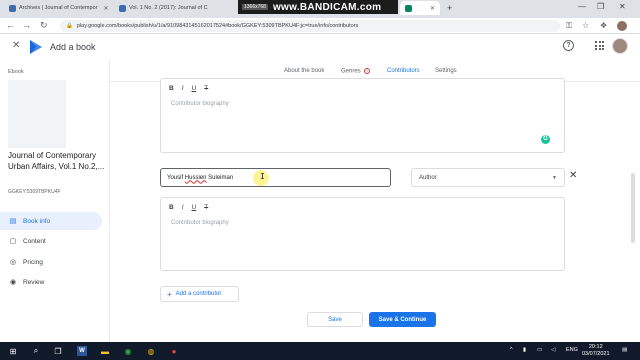 This screenshot has height=360, width=640. Describe the element at coordinates (428, 177) in the screenshot. I see `contributor-role-value: Author` at that location.